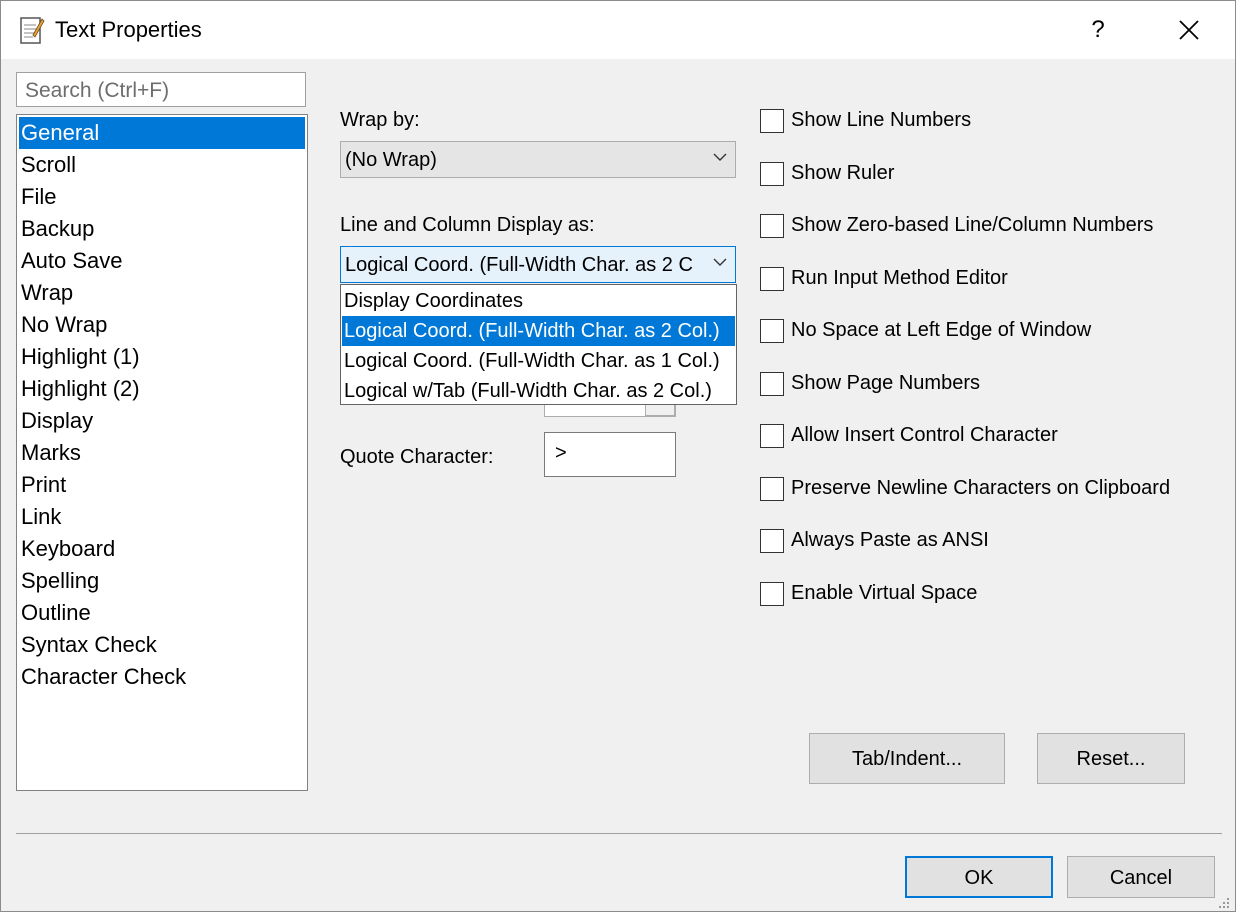 Image resolution: width=1236 pixels, height=912 pixels. What do you see at coordinates (924, 435) in the screenshot?
I see `checkbox-label: Allow Insert Control Character` at bounding box center [924, 435].